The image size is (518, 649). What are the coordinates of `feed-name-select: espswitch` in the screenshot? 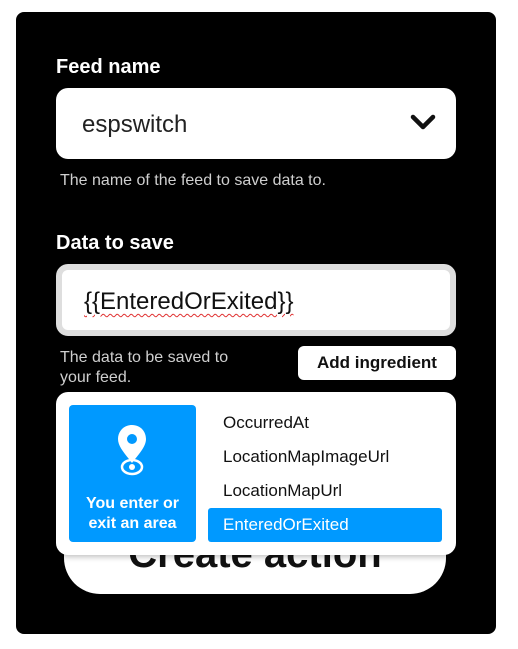 It's located at (256, 123).